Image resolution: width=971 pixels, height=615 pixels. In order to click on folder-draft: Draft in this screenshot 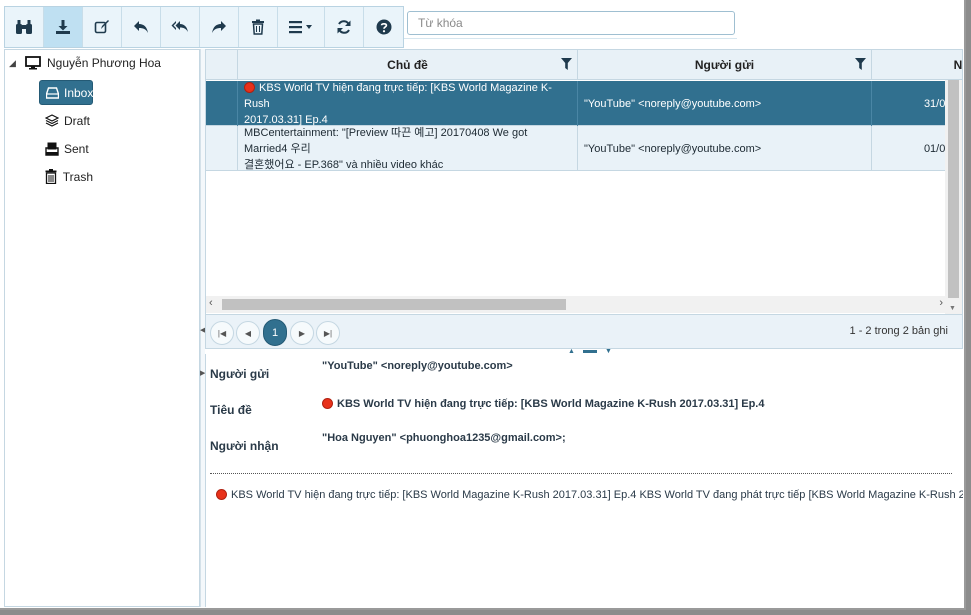, I will do `click(66, 120)`.